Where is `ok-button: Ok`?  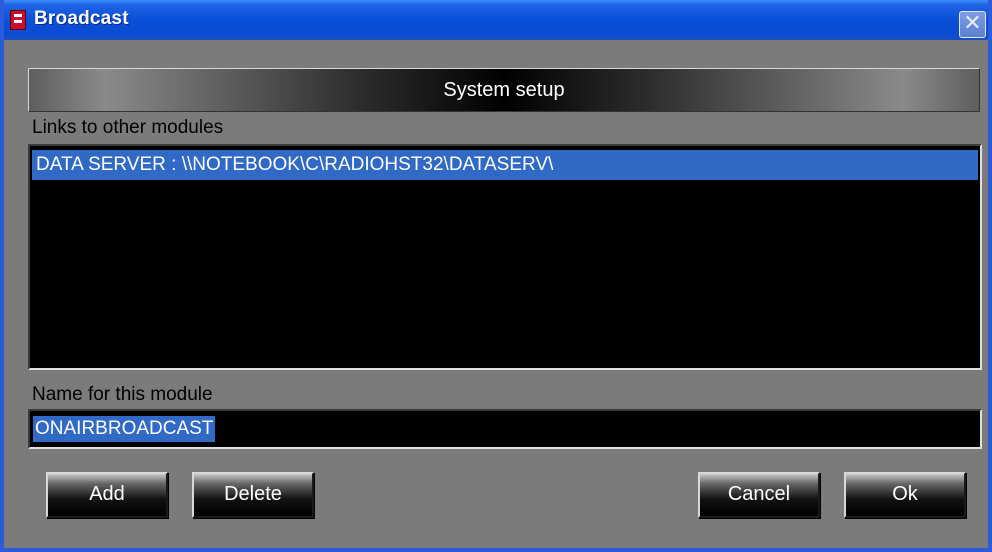 ok-button: Ok is located at coordinates (905, 495).